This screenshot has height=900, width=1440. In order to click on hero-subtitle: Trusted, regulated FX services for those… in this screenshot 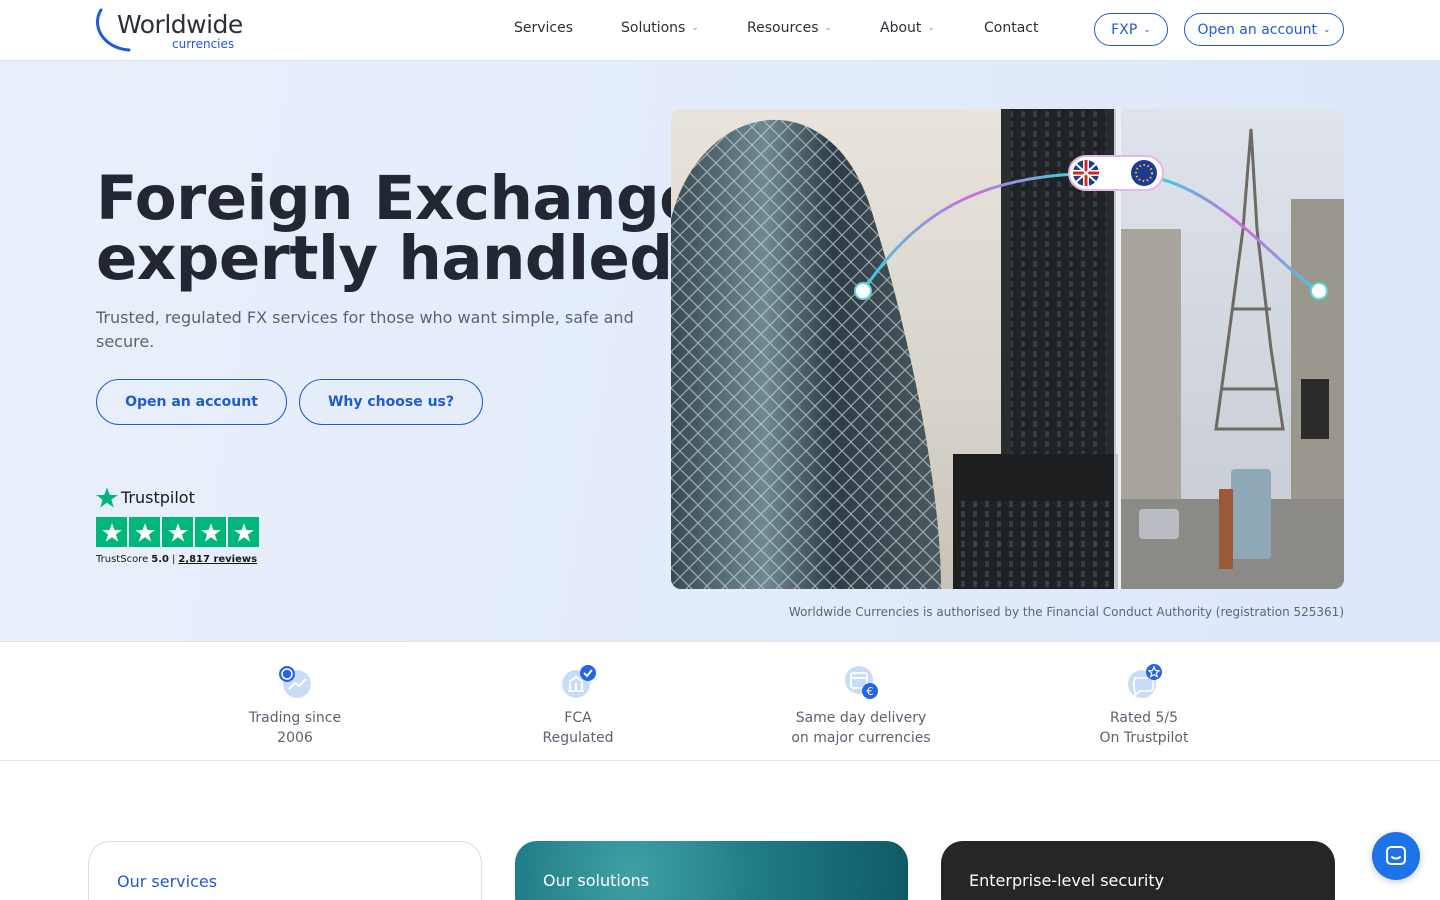, I will do `click(365, 329)`.